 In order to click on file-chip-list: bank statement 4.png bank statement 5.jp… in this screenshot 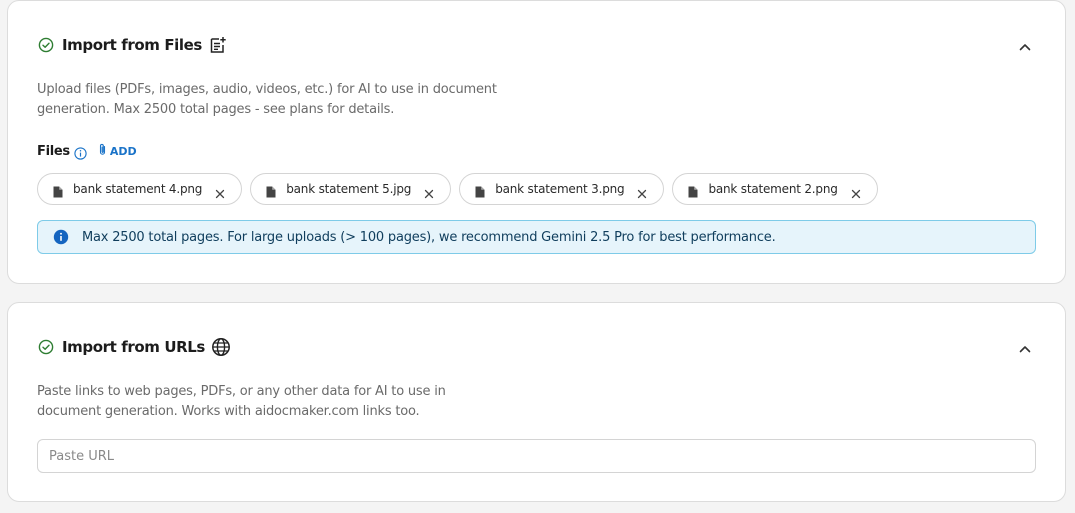, I will do `click(457, 189)`.